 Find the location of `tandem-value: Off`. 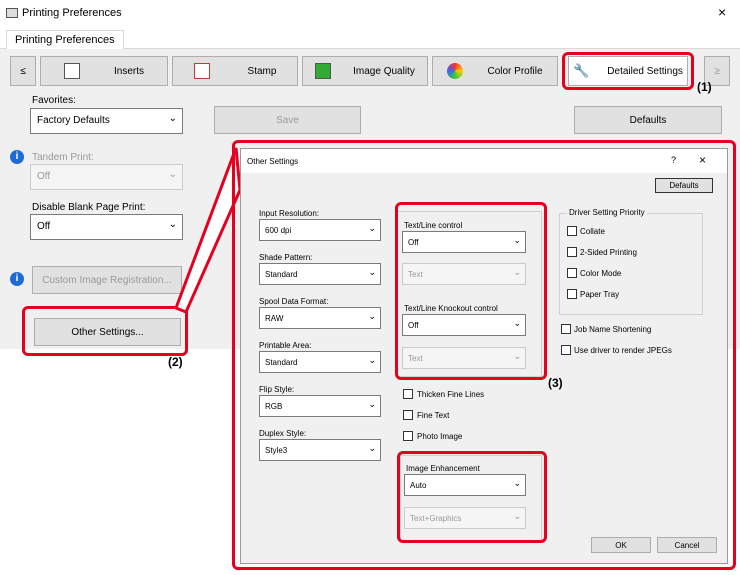

tandem-value: Off is located at coordinates (44, 176).